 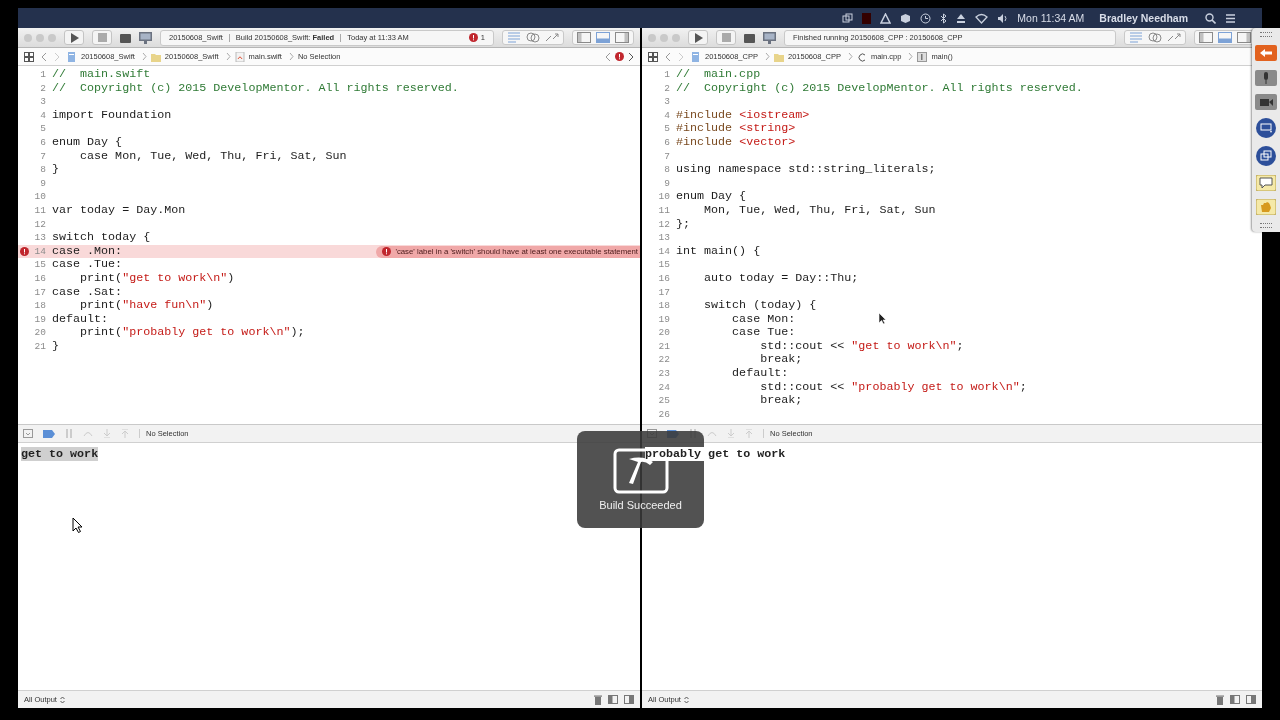 What do you see at coordinates (781, 278) in the screenshot?
I see `code-line: auto today = Day::Thu;` at bounding box center [781, 278].